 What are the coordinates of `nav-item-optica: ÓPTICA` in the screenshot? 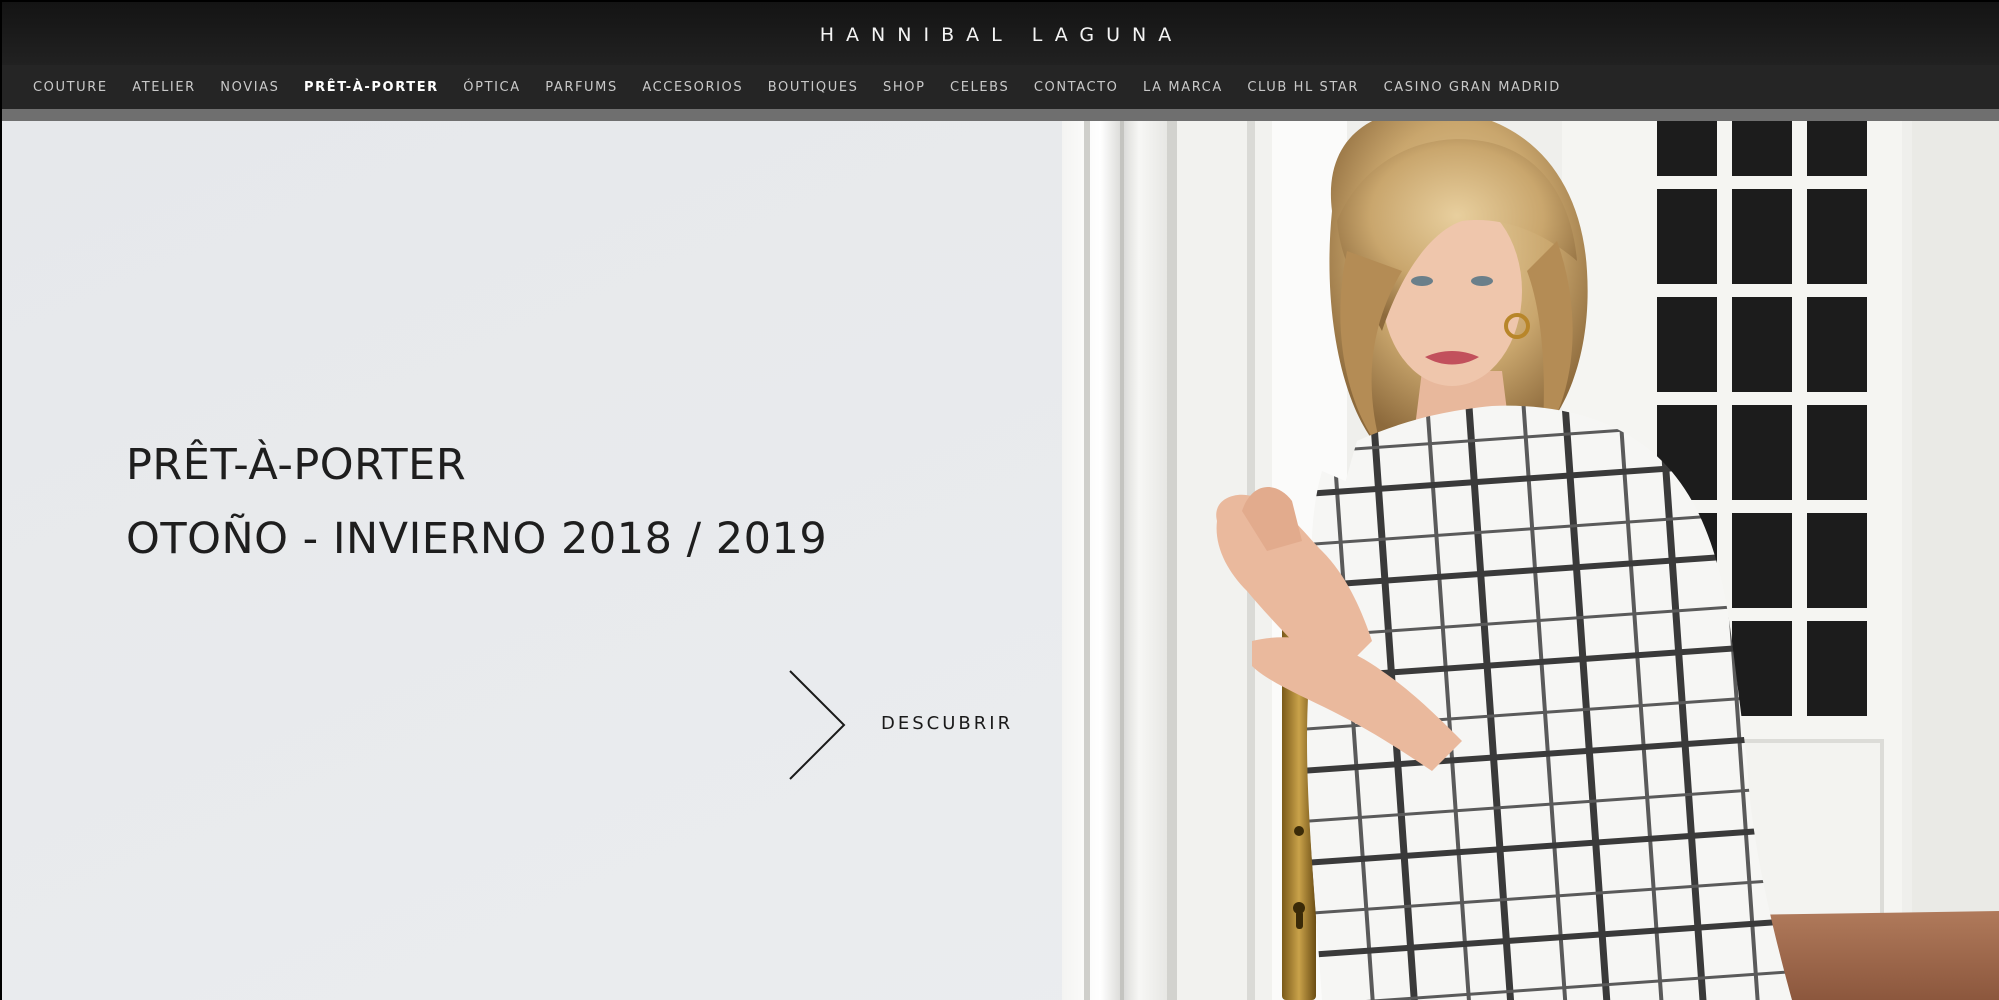 It's located at (491, 87).